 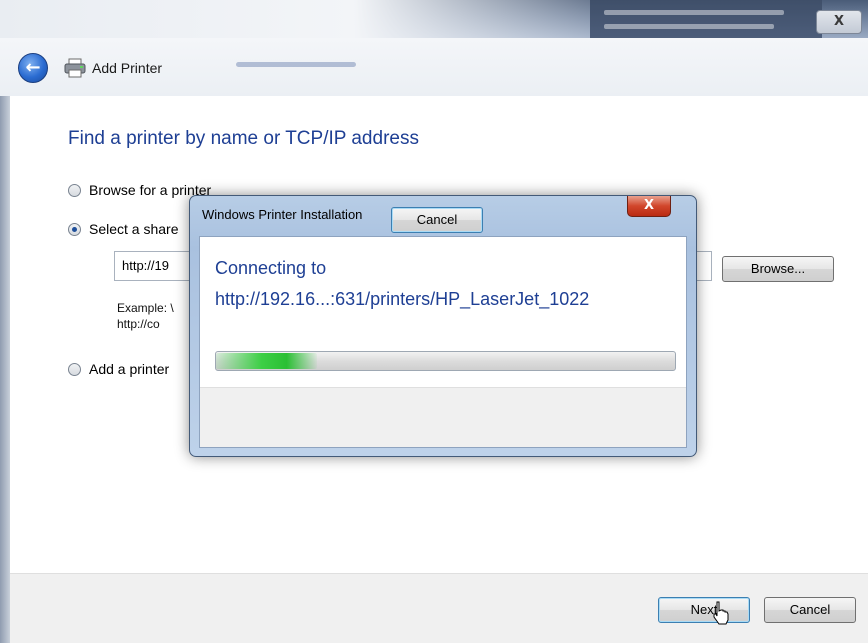 I want to click on page-heading: Find a printer by name or TCP/IP address, so click(x=243, y=138).